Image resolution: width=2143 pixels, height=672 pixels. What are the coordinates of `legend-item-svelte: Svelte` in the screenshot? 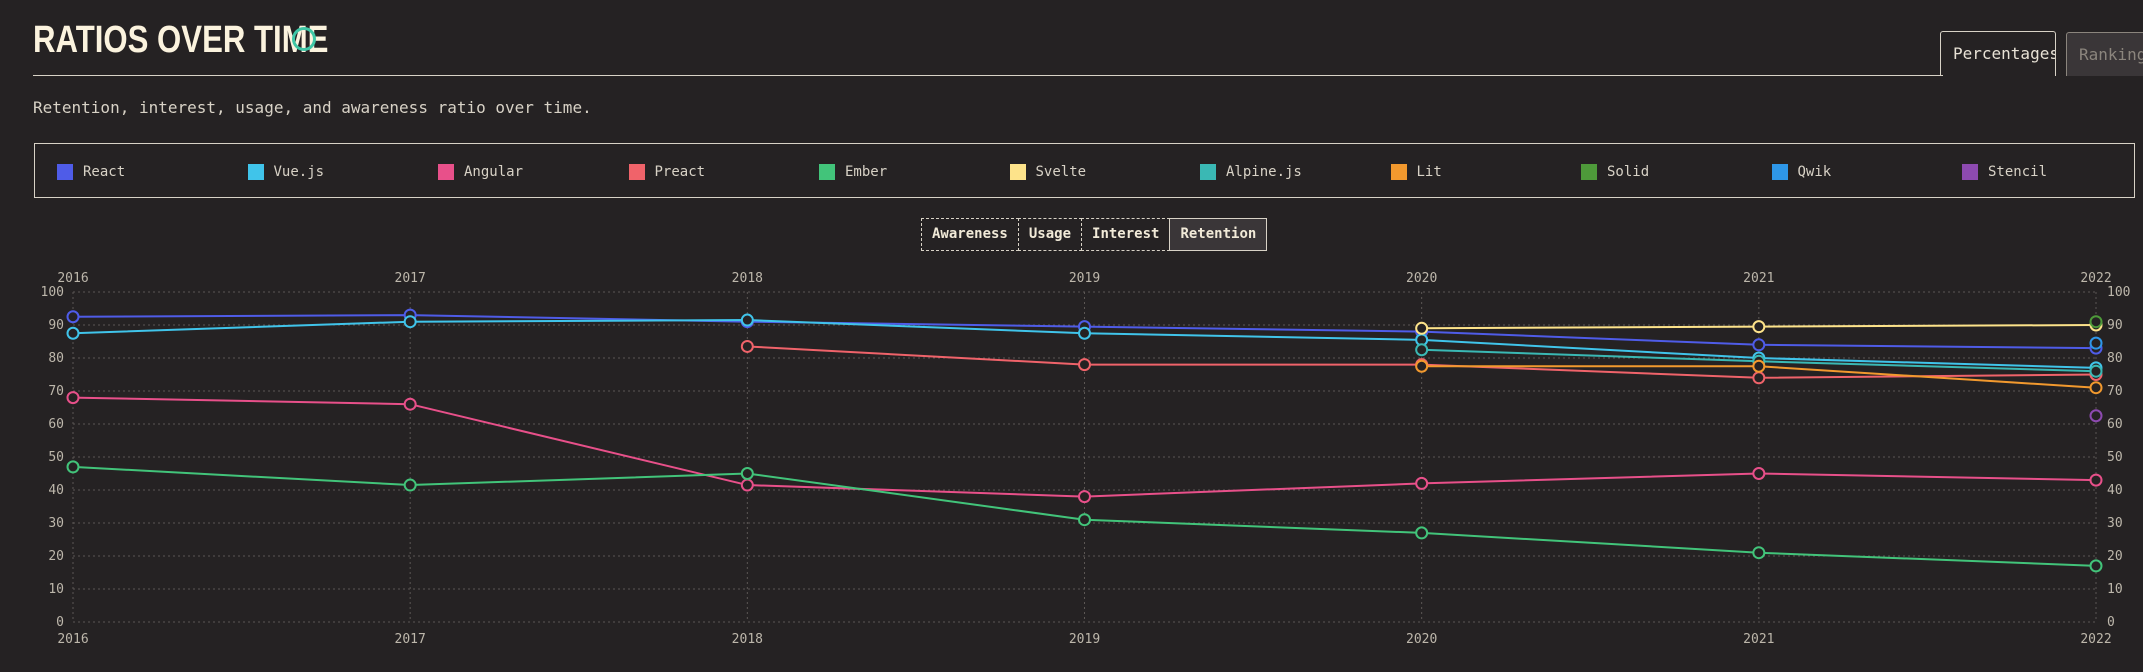 It's located at (1048, 172).